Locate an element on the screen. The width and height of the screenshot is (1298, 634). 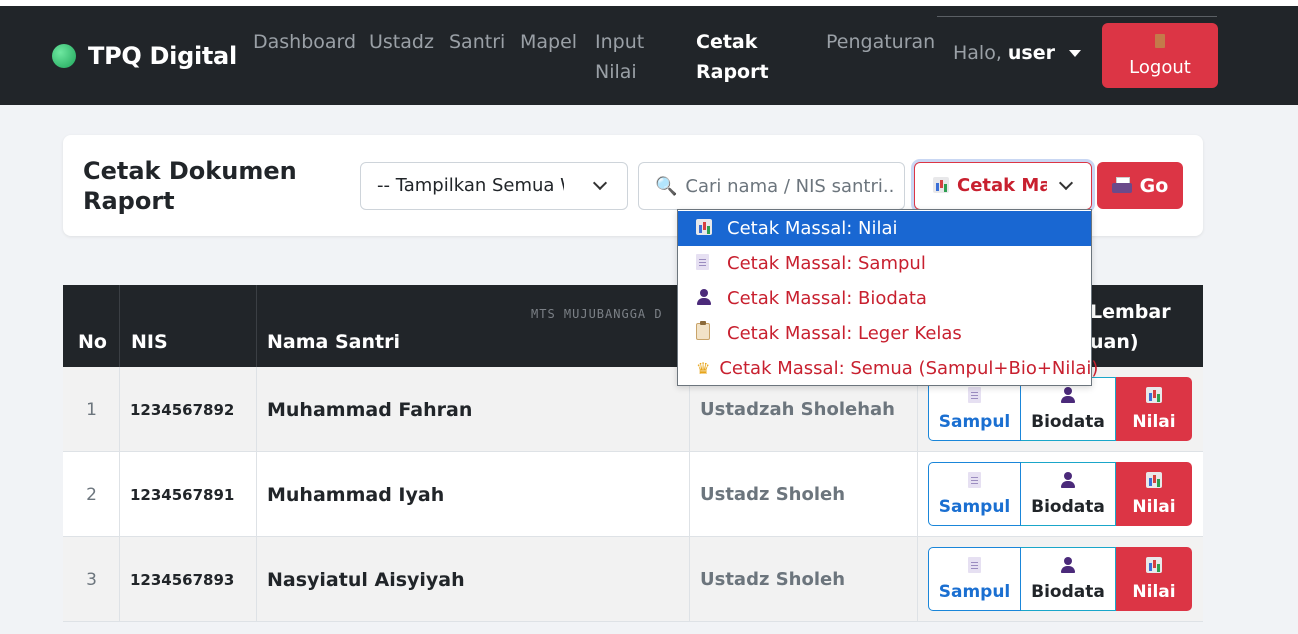
nav-cetak-raport: Cetak Raport is located at coordinates (732, 57).